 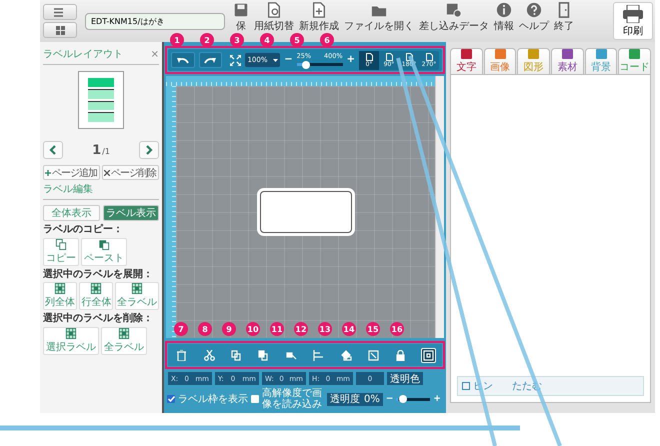 What do you see at coordinates (155, 21) in the screenshot?
I see `file-name-field: EDT-KNM15/はがき` at bounding box center [155, 21].